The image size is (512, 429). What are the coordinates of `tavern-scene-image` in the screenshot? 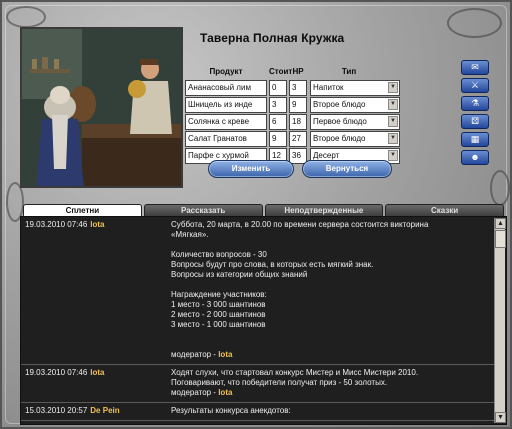 It's located at (101, 107).